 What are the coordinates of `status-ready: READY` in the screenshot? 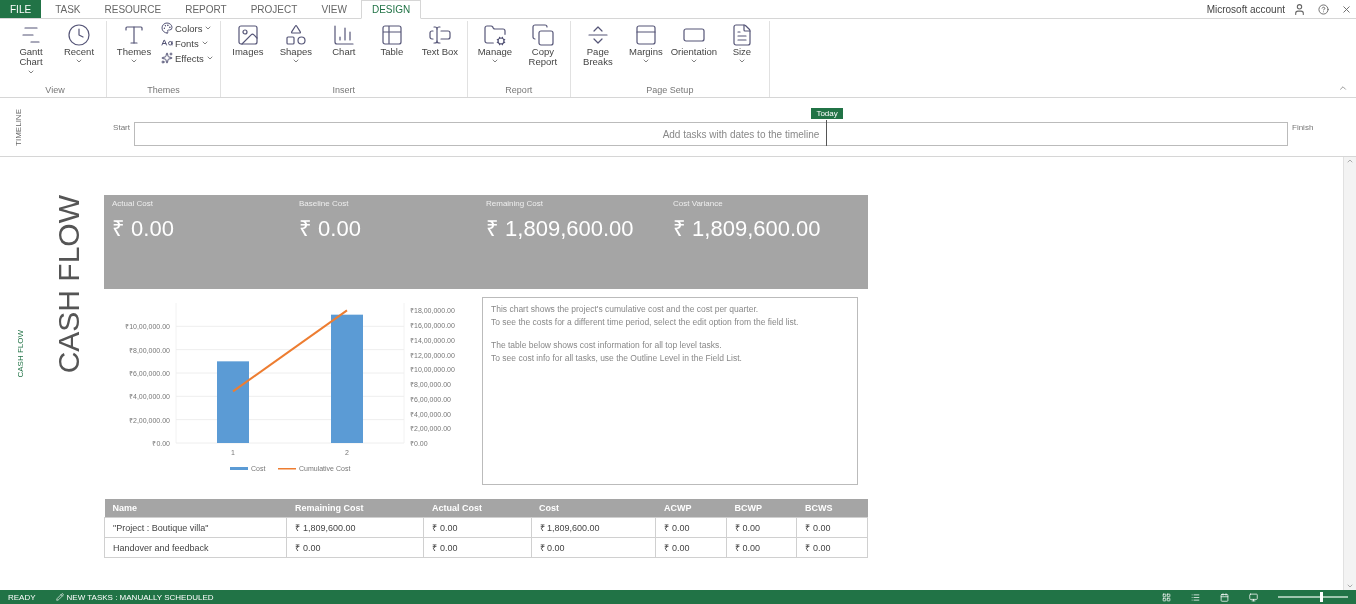 It's located at (22, 597).